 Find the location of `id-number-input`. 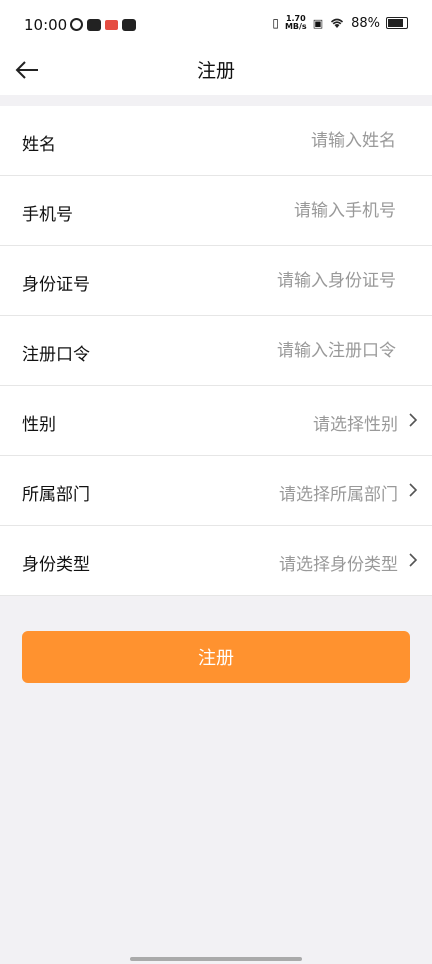

id-number-input is located at coordinates (286, 281).